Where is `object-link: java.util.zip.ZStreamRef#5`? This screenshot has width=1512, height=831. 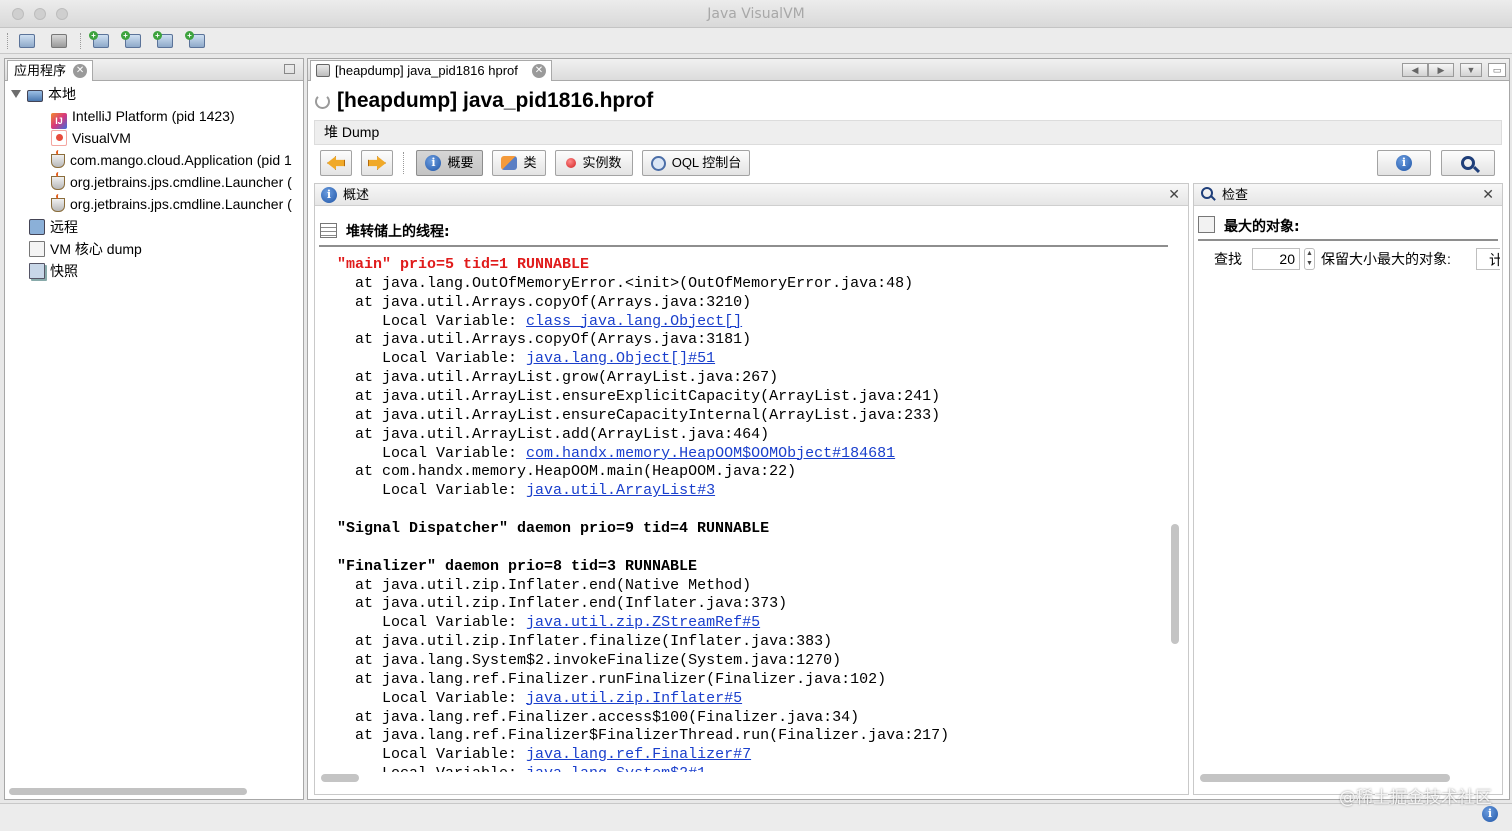
object-link: java.util.zip.ZStreamRef#5 is located at coordinates (643, 622).